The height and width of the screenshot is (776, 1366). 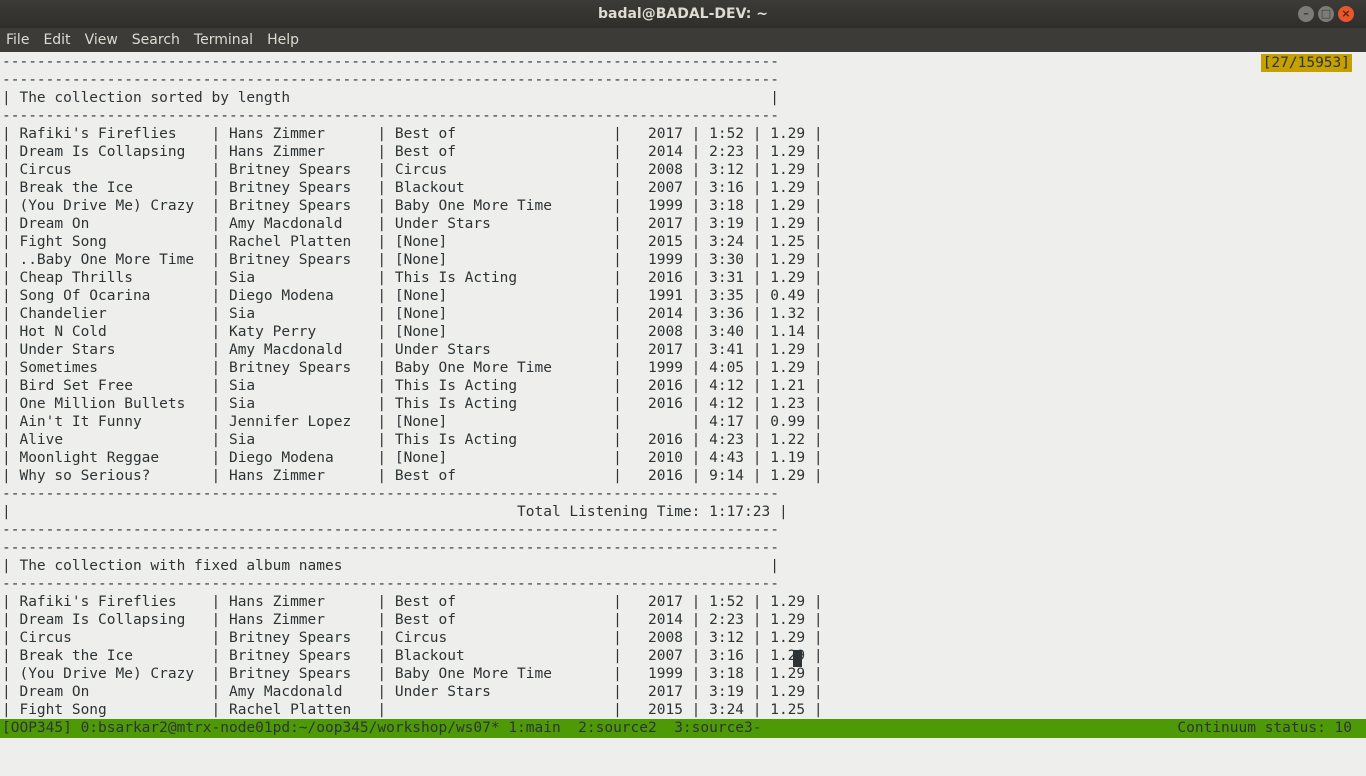 What do you see at coordinates (1264, 728) in the screenshot?
I see `tmux-status-right: Continuum status: 10` at bounding box center [1264, 728].